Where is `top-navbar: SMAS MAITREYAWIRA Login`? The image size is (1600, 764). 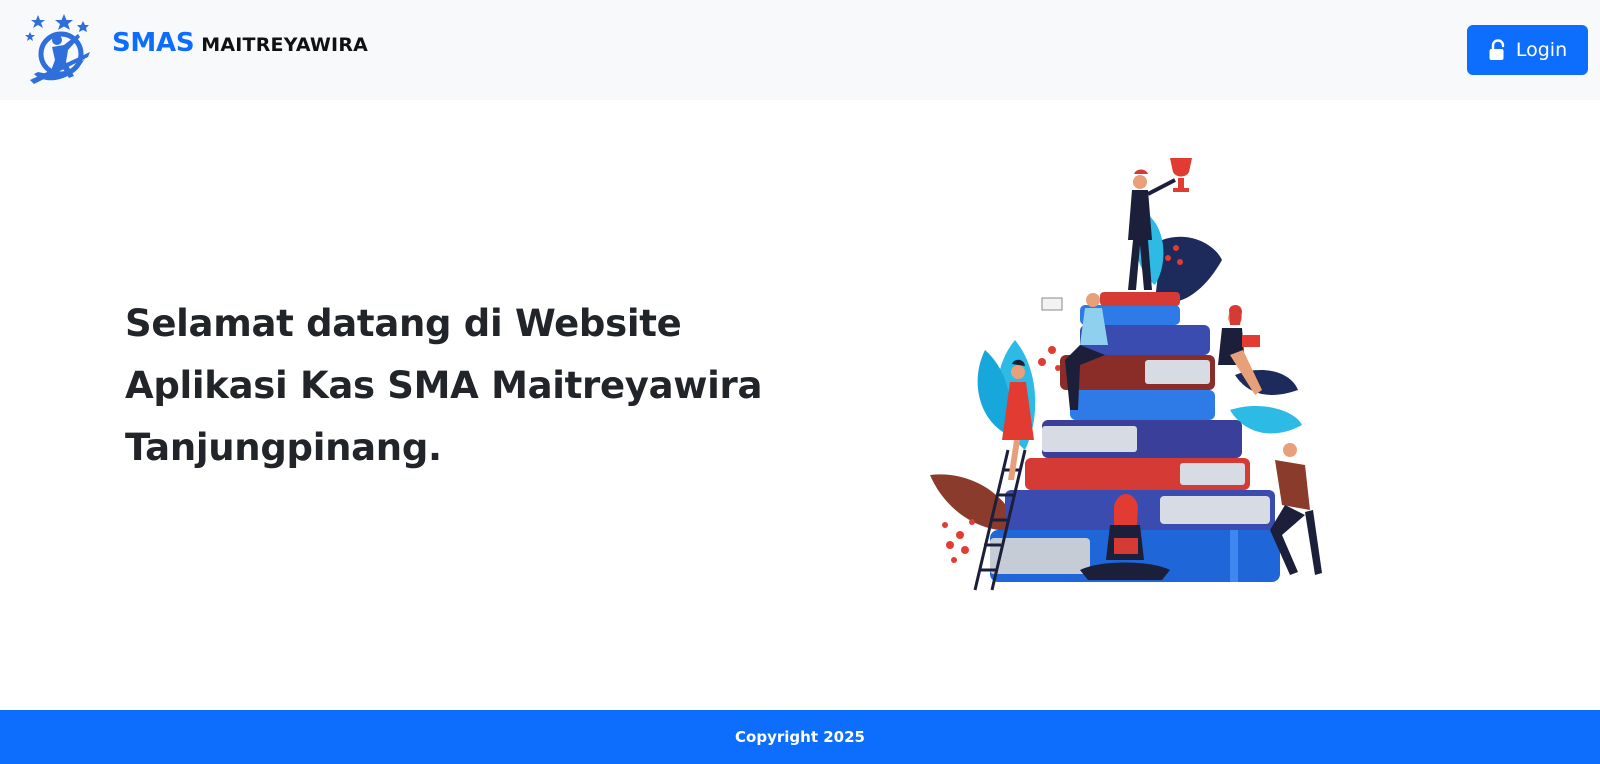 top-navbar: SMAS MAITREYAWIRA Login is located at coordinates (800, 50).